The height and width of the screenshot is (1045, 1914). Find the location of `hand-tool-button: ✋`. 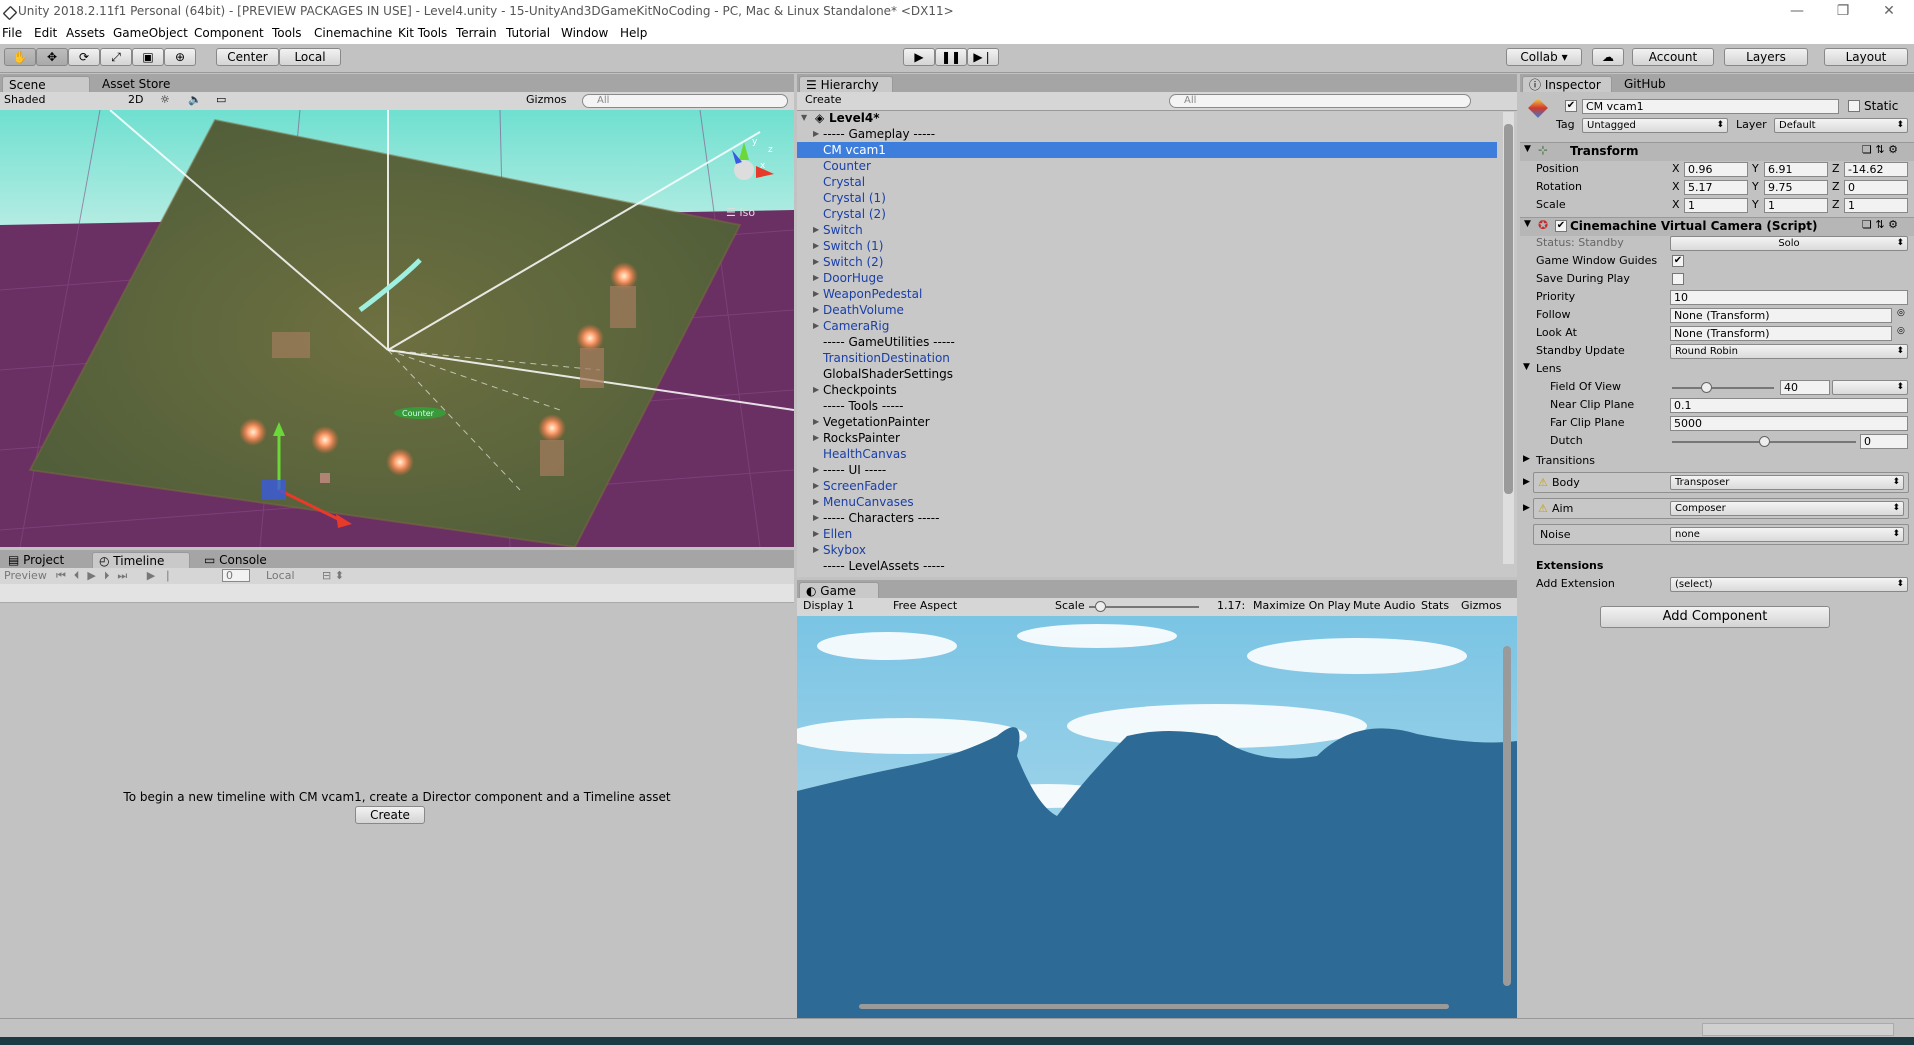

hand-tool-button: ✋ is located at coordinates (20, 57).